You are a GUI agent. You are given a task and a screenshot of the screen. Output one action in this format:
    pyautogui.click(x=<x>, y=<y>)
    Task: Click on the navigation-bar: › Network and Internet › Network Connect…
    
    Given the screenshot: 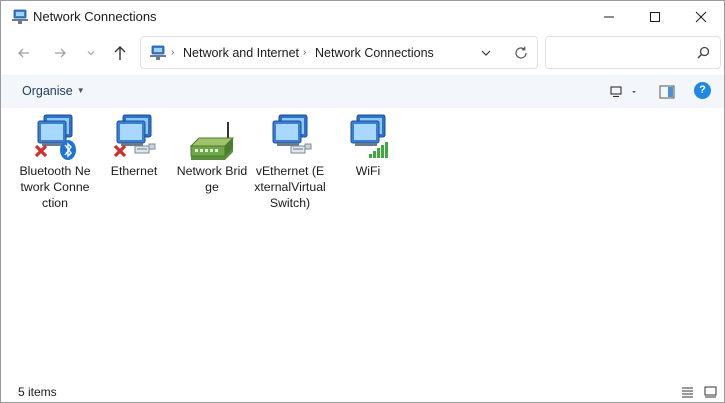 What is the action you would take?
    pyautogui.click(x=362, y=53)
    